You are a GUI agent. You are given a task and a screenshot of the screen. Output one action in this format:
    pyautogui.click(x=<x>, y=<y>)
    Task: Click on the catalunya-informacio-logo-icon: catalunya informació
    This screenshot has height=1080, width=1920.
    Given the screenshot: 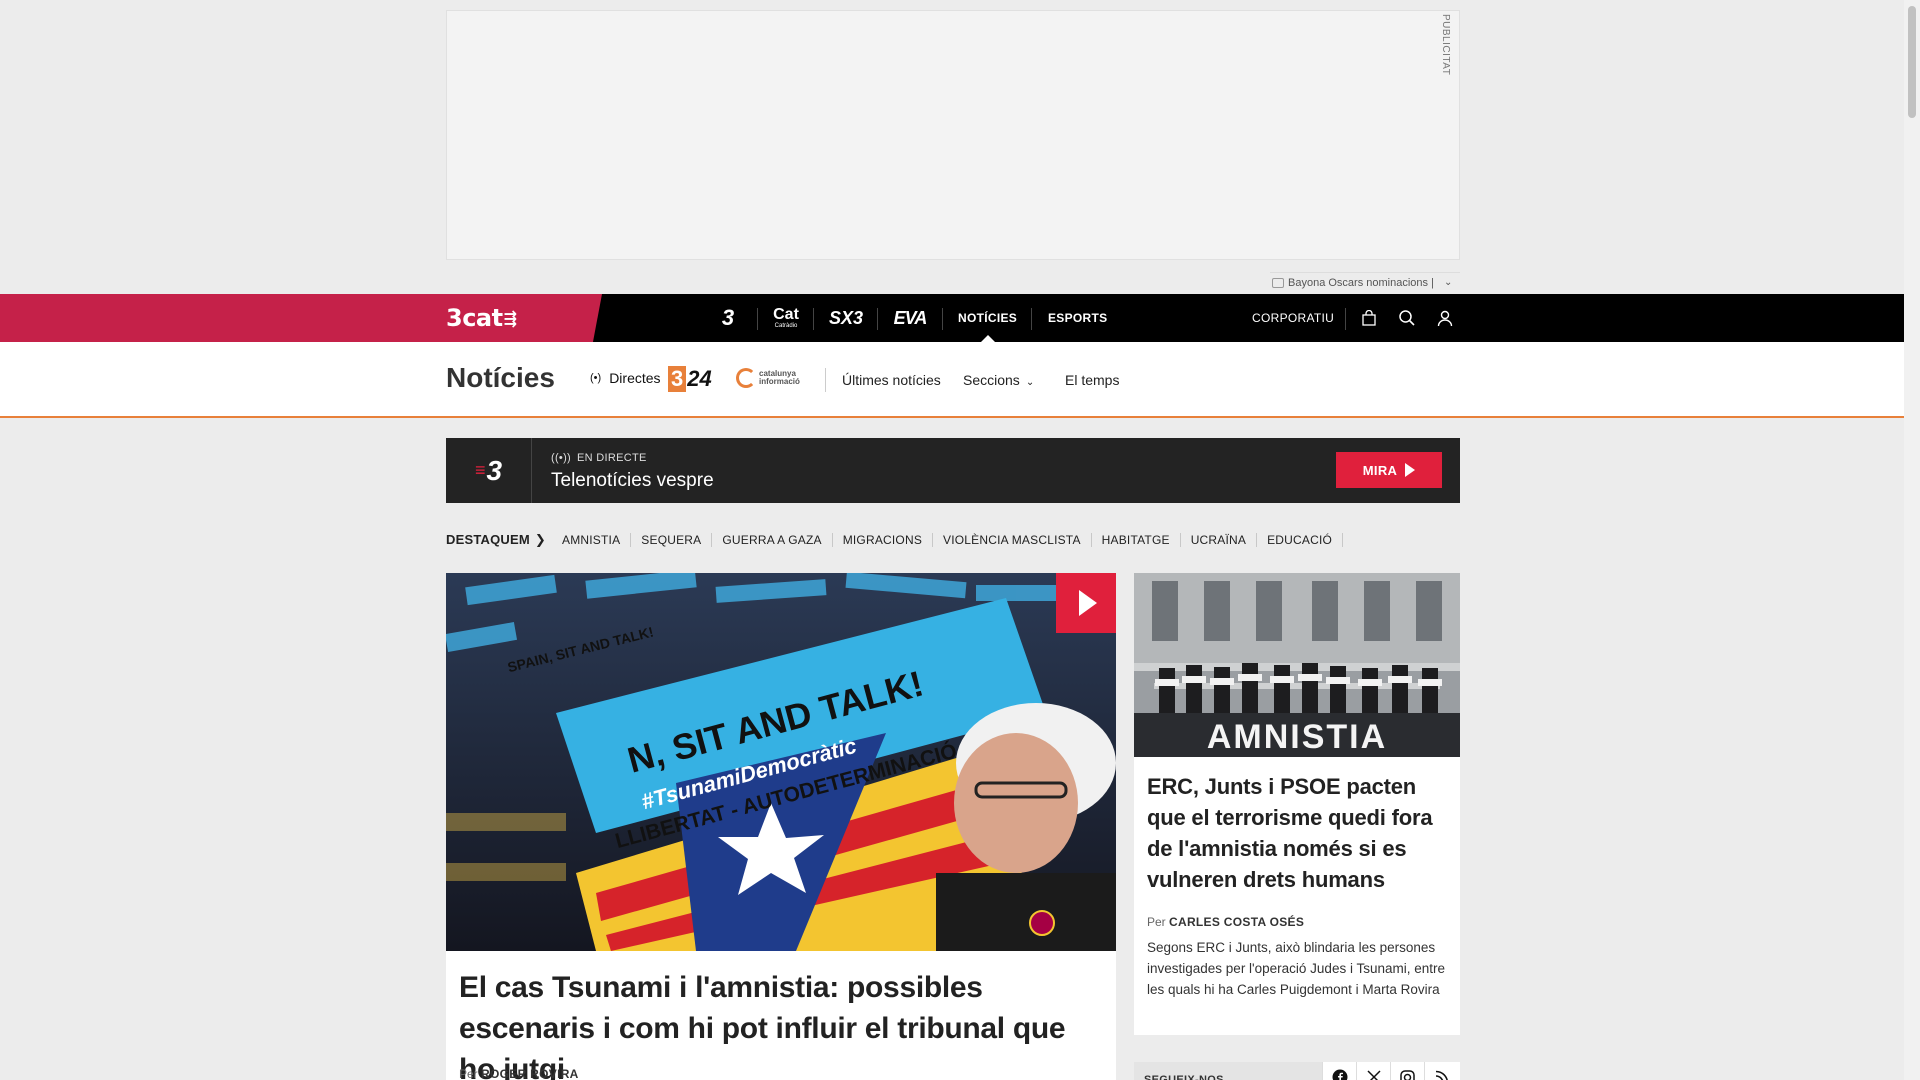 What is the action you would take?
    pyautogui.click(x=768, y=378)
    